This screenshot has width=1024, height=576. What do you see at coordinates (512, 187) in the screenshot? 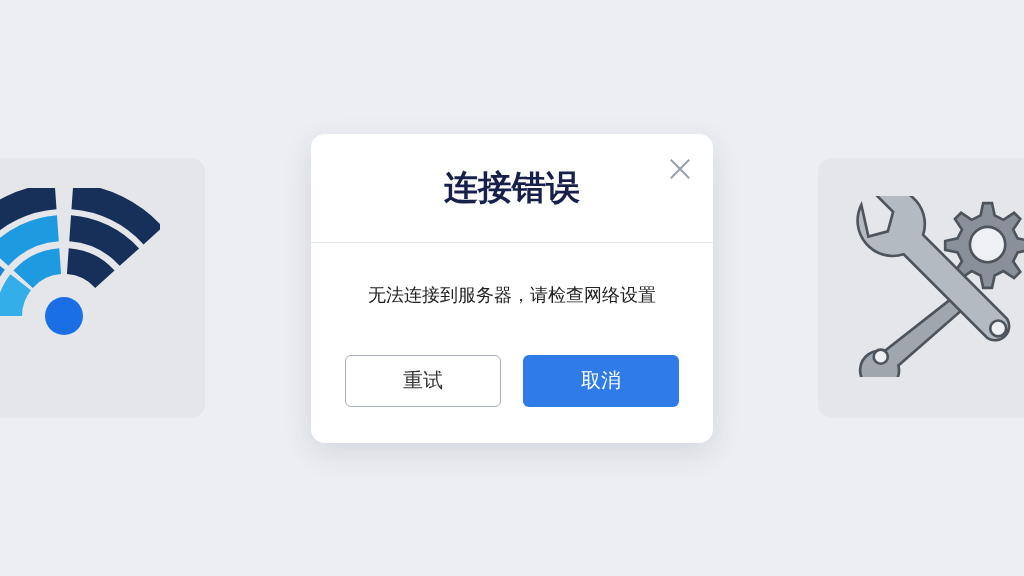
I see `dialog-title: 连接错误` at bounding box center [512, 187].